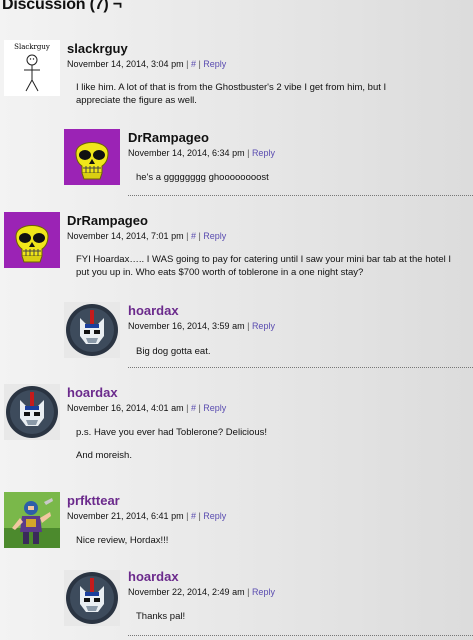  I want to click on discussion-heading: Discussion (7) ¬, so click(62, 6).